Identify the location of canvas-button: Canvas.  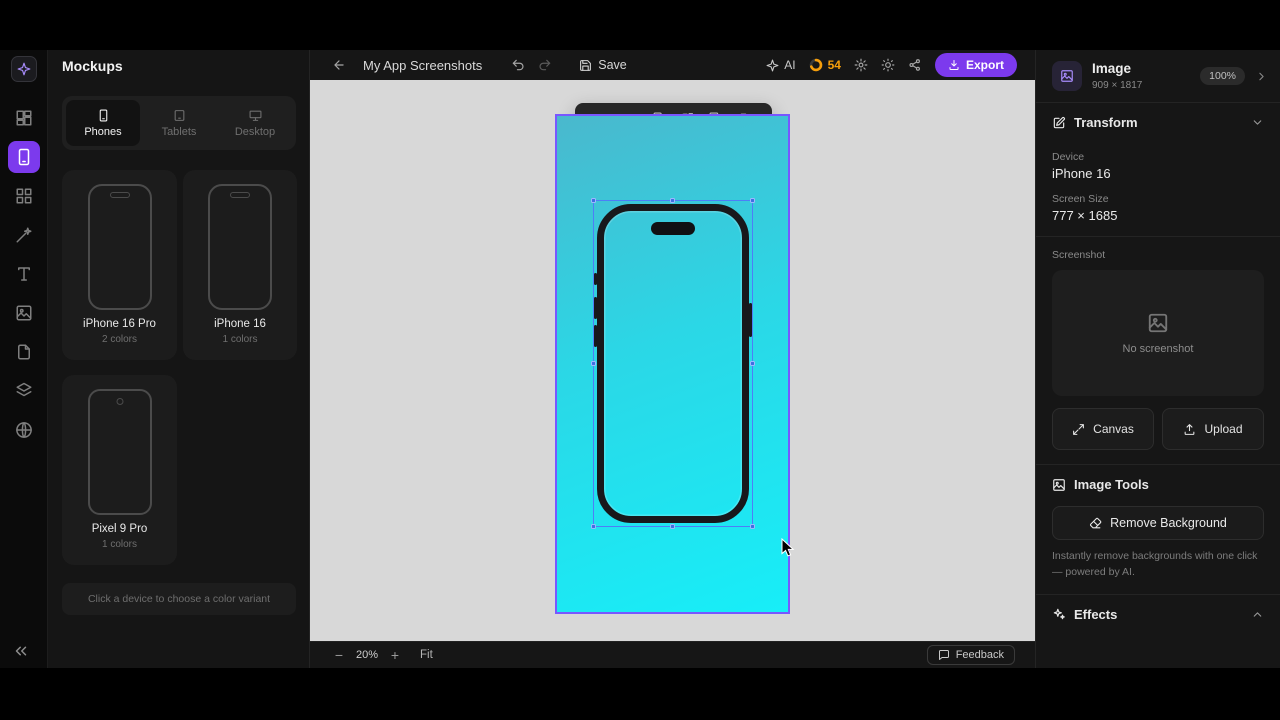
(1103, 429).